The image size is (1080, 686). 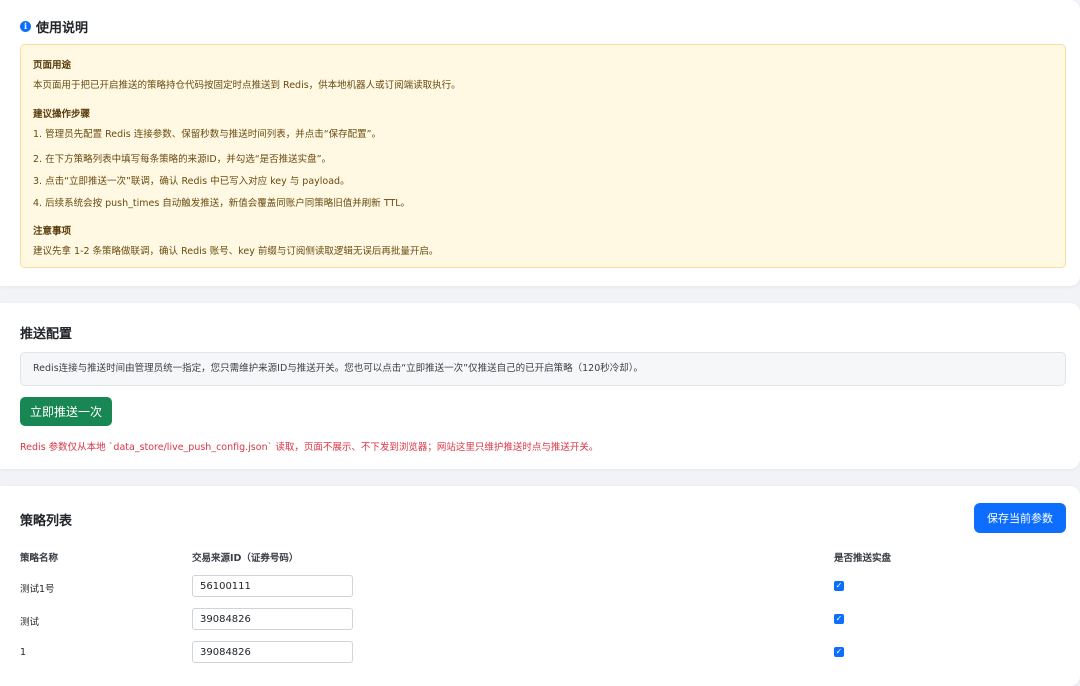 What do you see at coordinates (37, 589) in the screenshot?
I see `strategy-name: 测试1号` at bounding box center [37, 589].